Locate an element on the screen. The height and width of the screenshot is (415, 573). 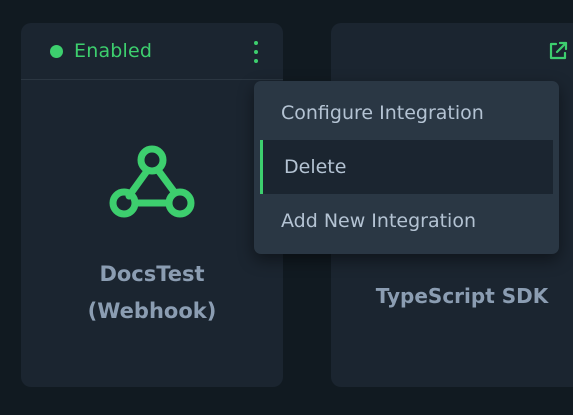
status-label: Enabled is located at coordinates (113, 51).